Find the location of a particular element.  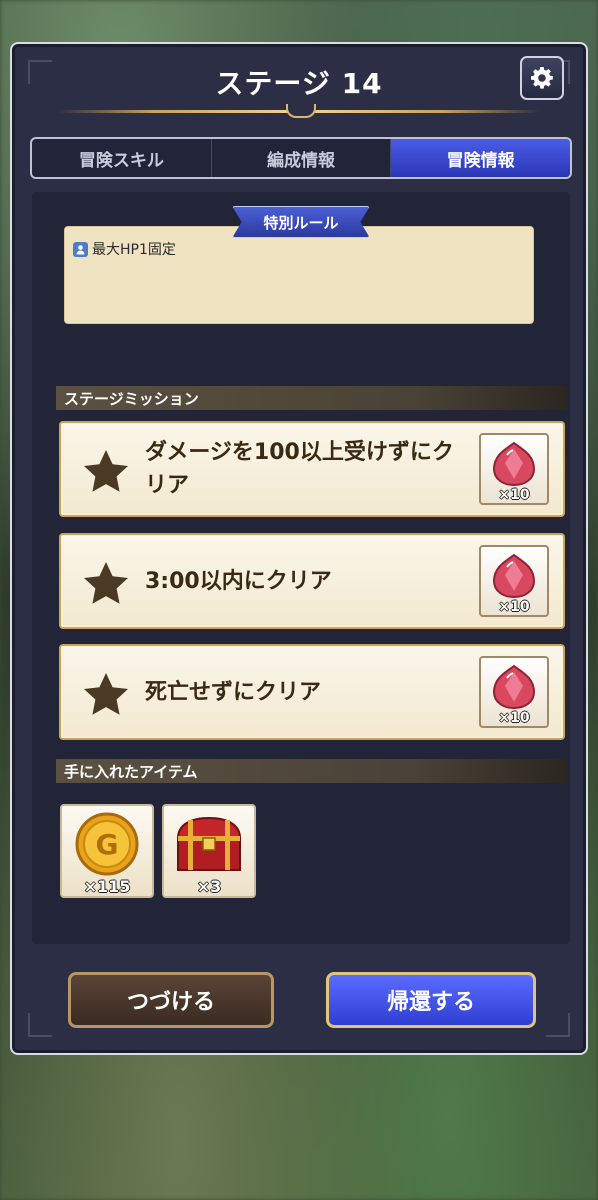

special-rule-text: 最大HP1固定 is located at coordinates (134, 250).